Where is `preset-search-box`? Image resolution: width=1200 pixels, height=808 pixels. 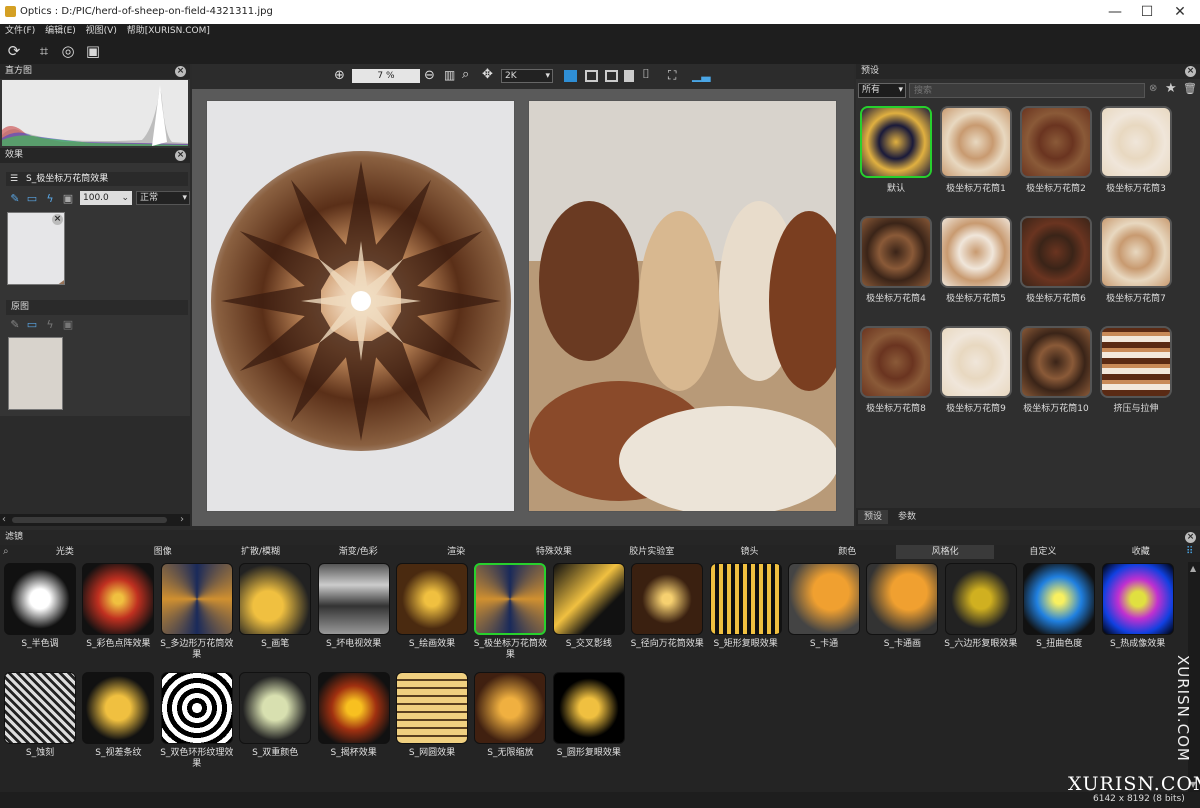 preset-search-box is located at coordinates (1027, 90).